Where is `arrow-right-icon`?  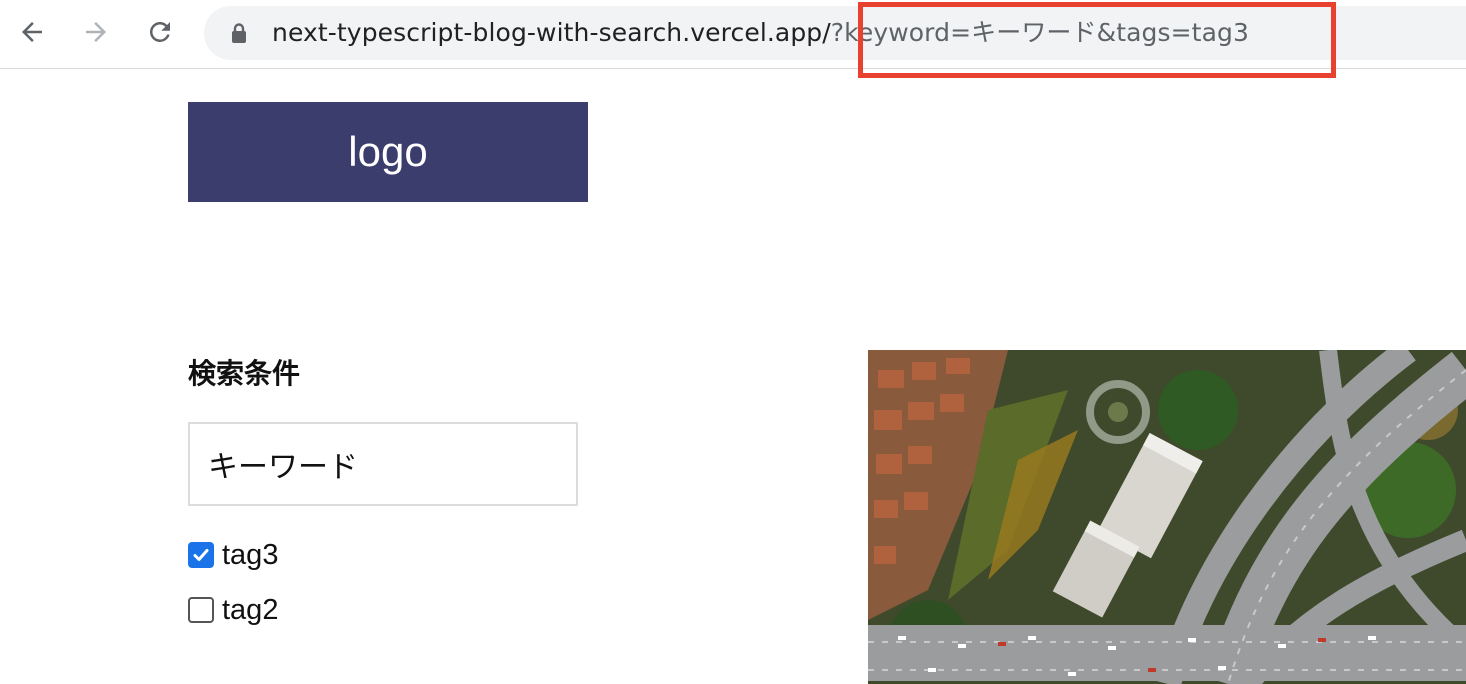 arrow-right-icon is located at coordinates (96, 32).